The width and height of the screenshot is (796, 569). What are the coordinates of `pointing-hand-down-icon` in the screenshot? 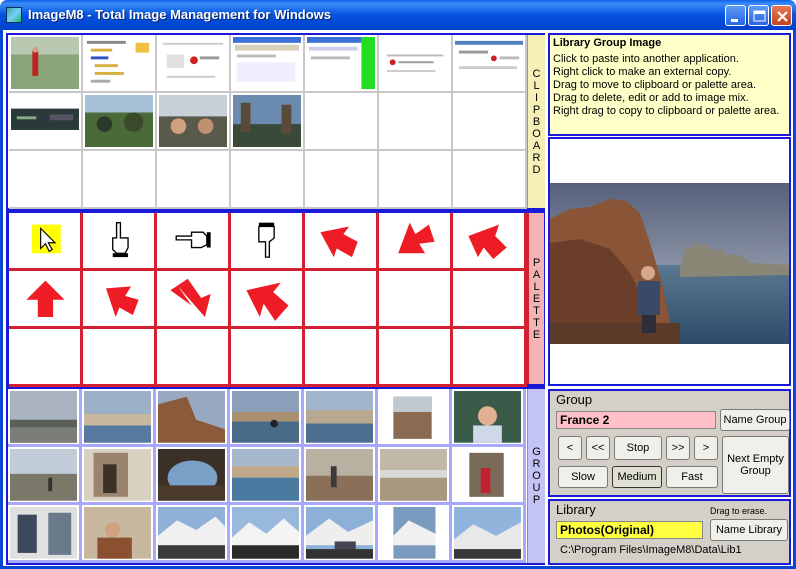 It's located at (266, 240).